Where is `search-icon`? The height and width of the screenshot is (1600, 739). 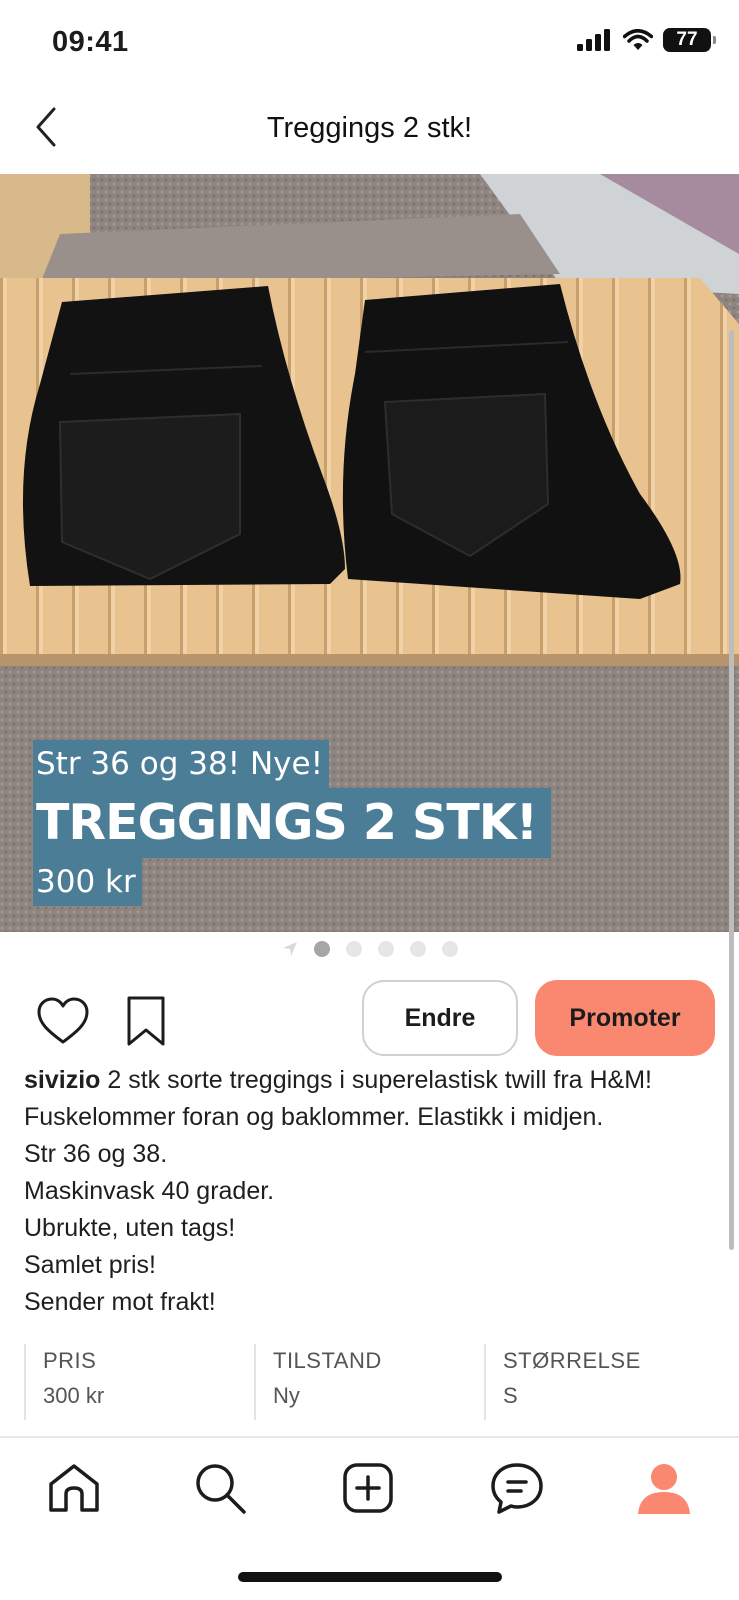
search-icon is located at coordinates (221, 1489).